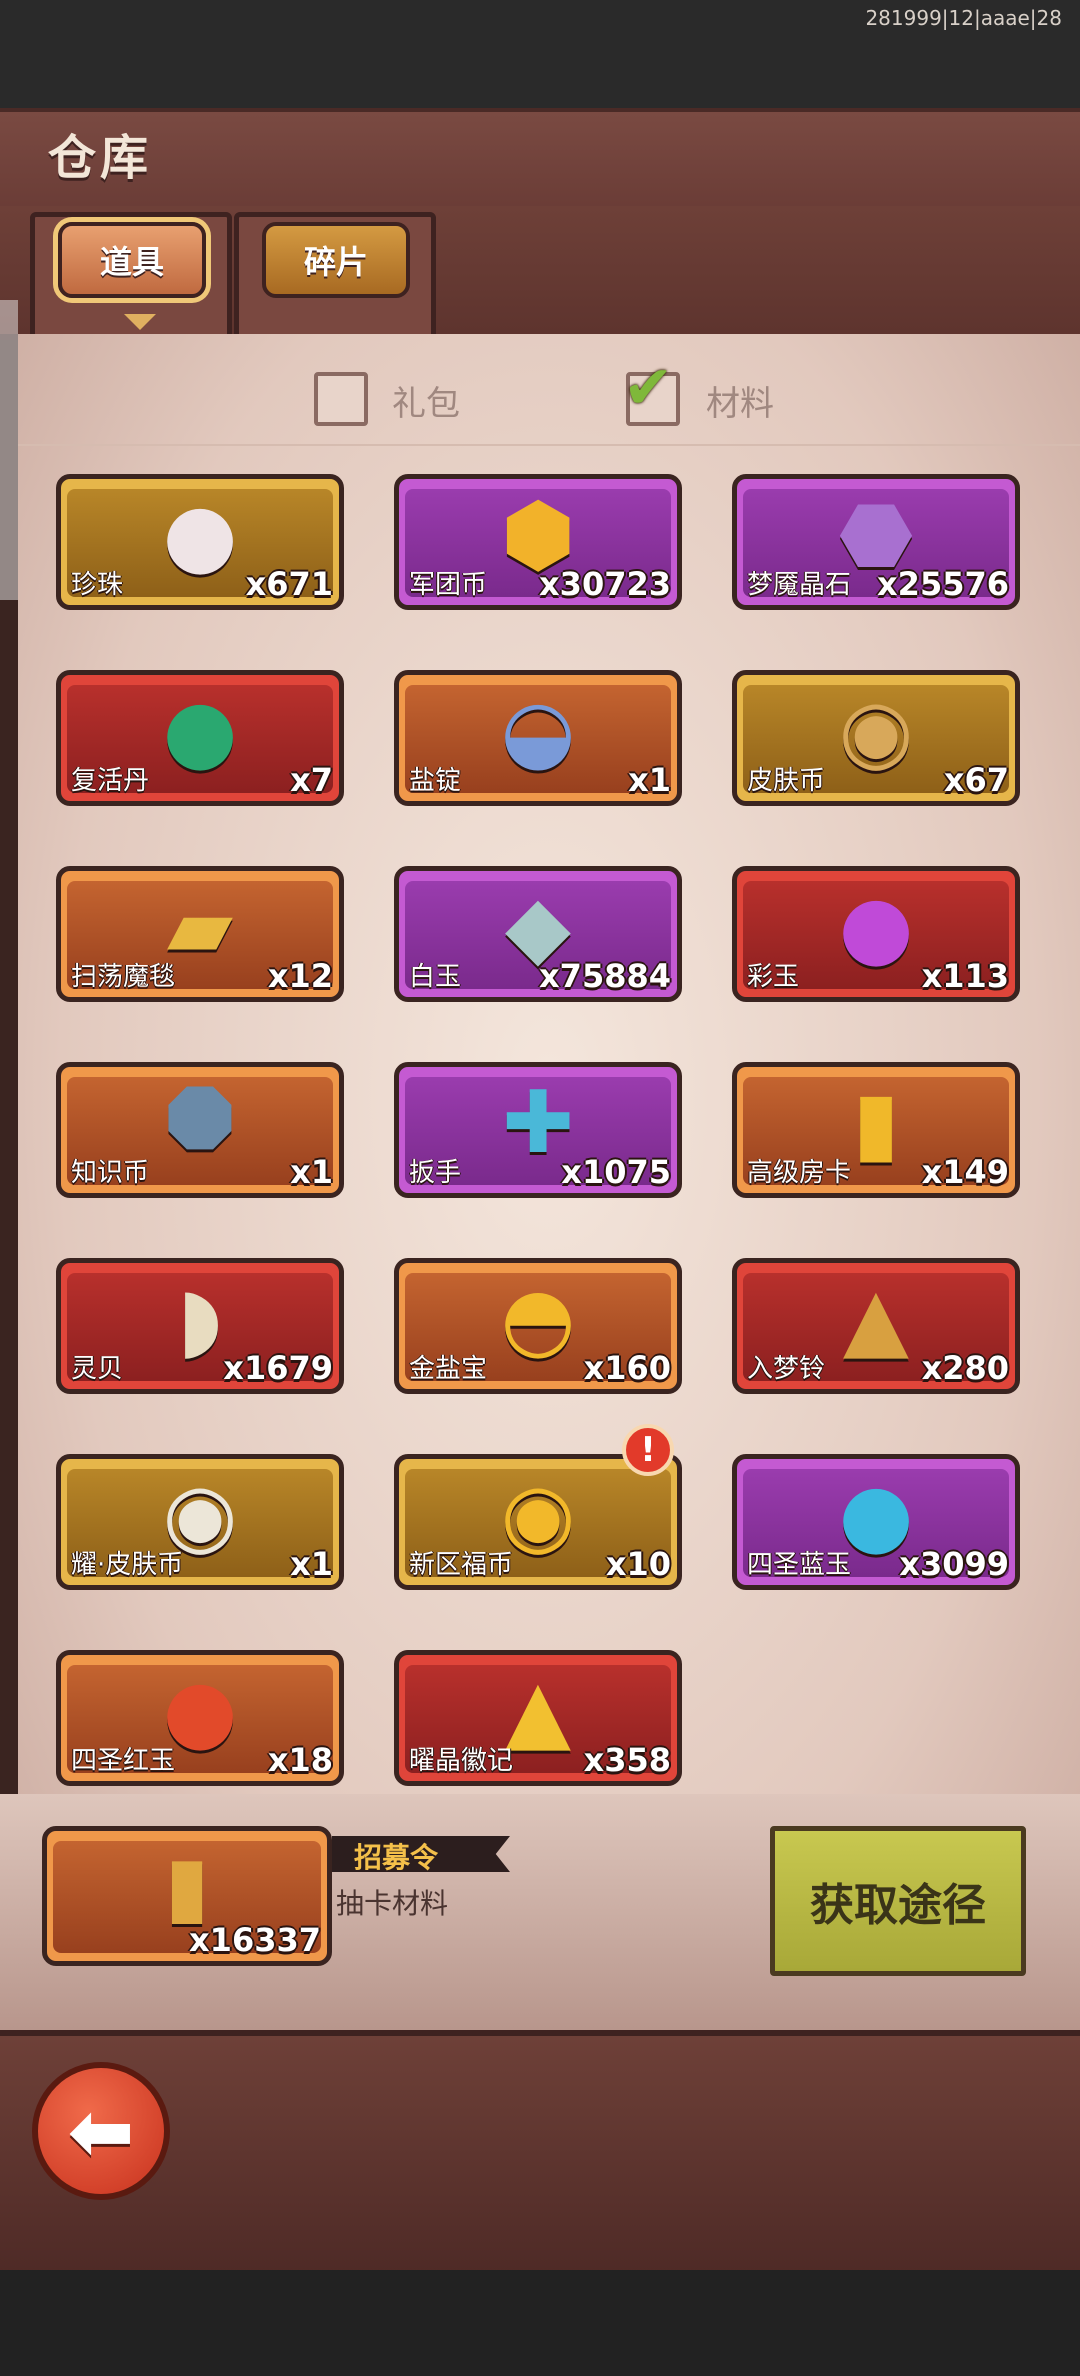 The image size is (1080, 2376). I want to click on item-name: 入梦铃, so click(786, 1369).